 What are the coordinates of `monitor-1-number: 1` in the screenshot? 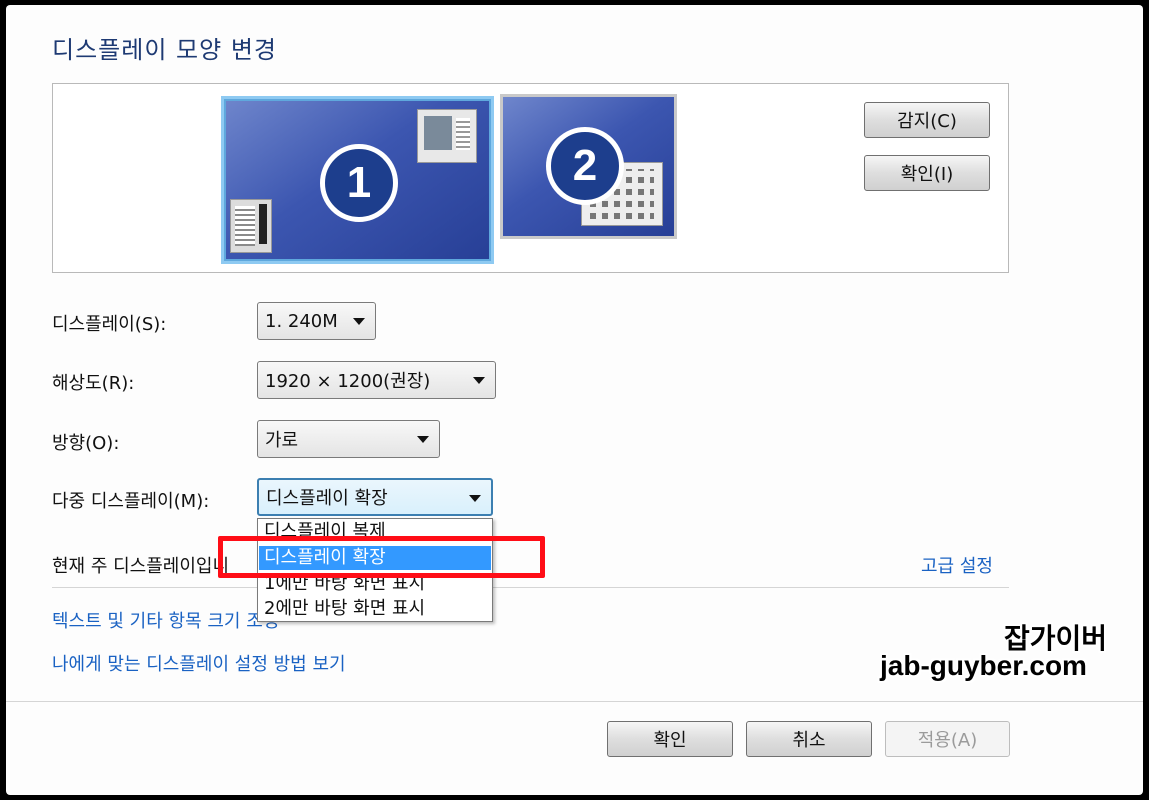 It's located at (359, 183).